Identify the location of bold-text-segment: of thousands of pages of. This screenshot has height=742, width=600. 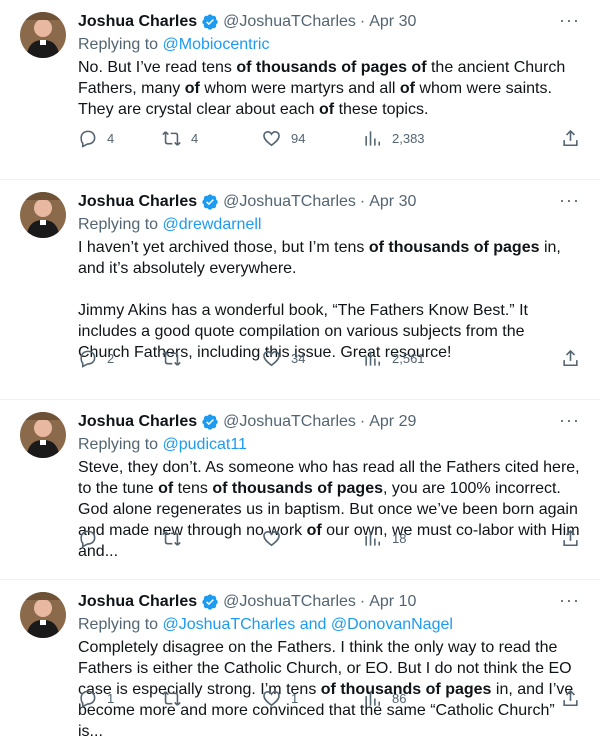
(331, 67).